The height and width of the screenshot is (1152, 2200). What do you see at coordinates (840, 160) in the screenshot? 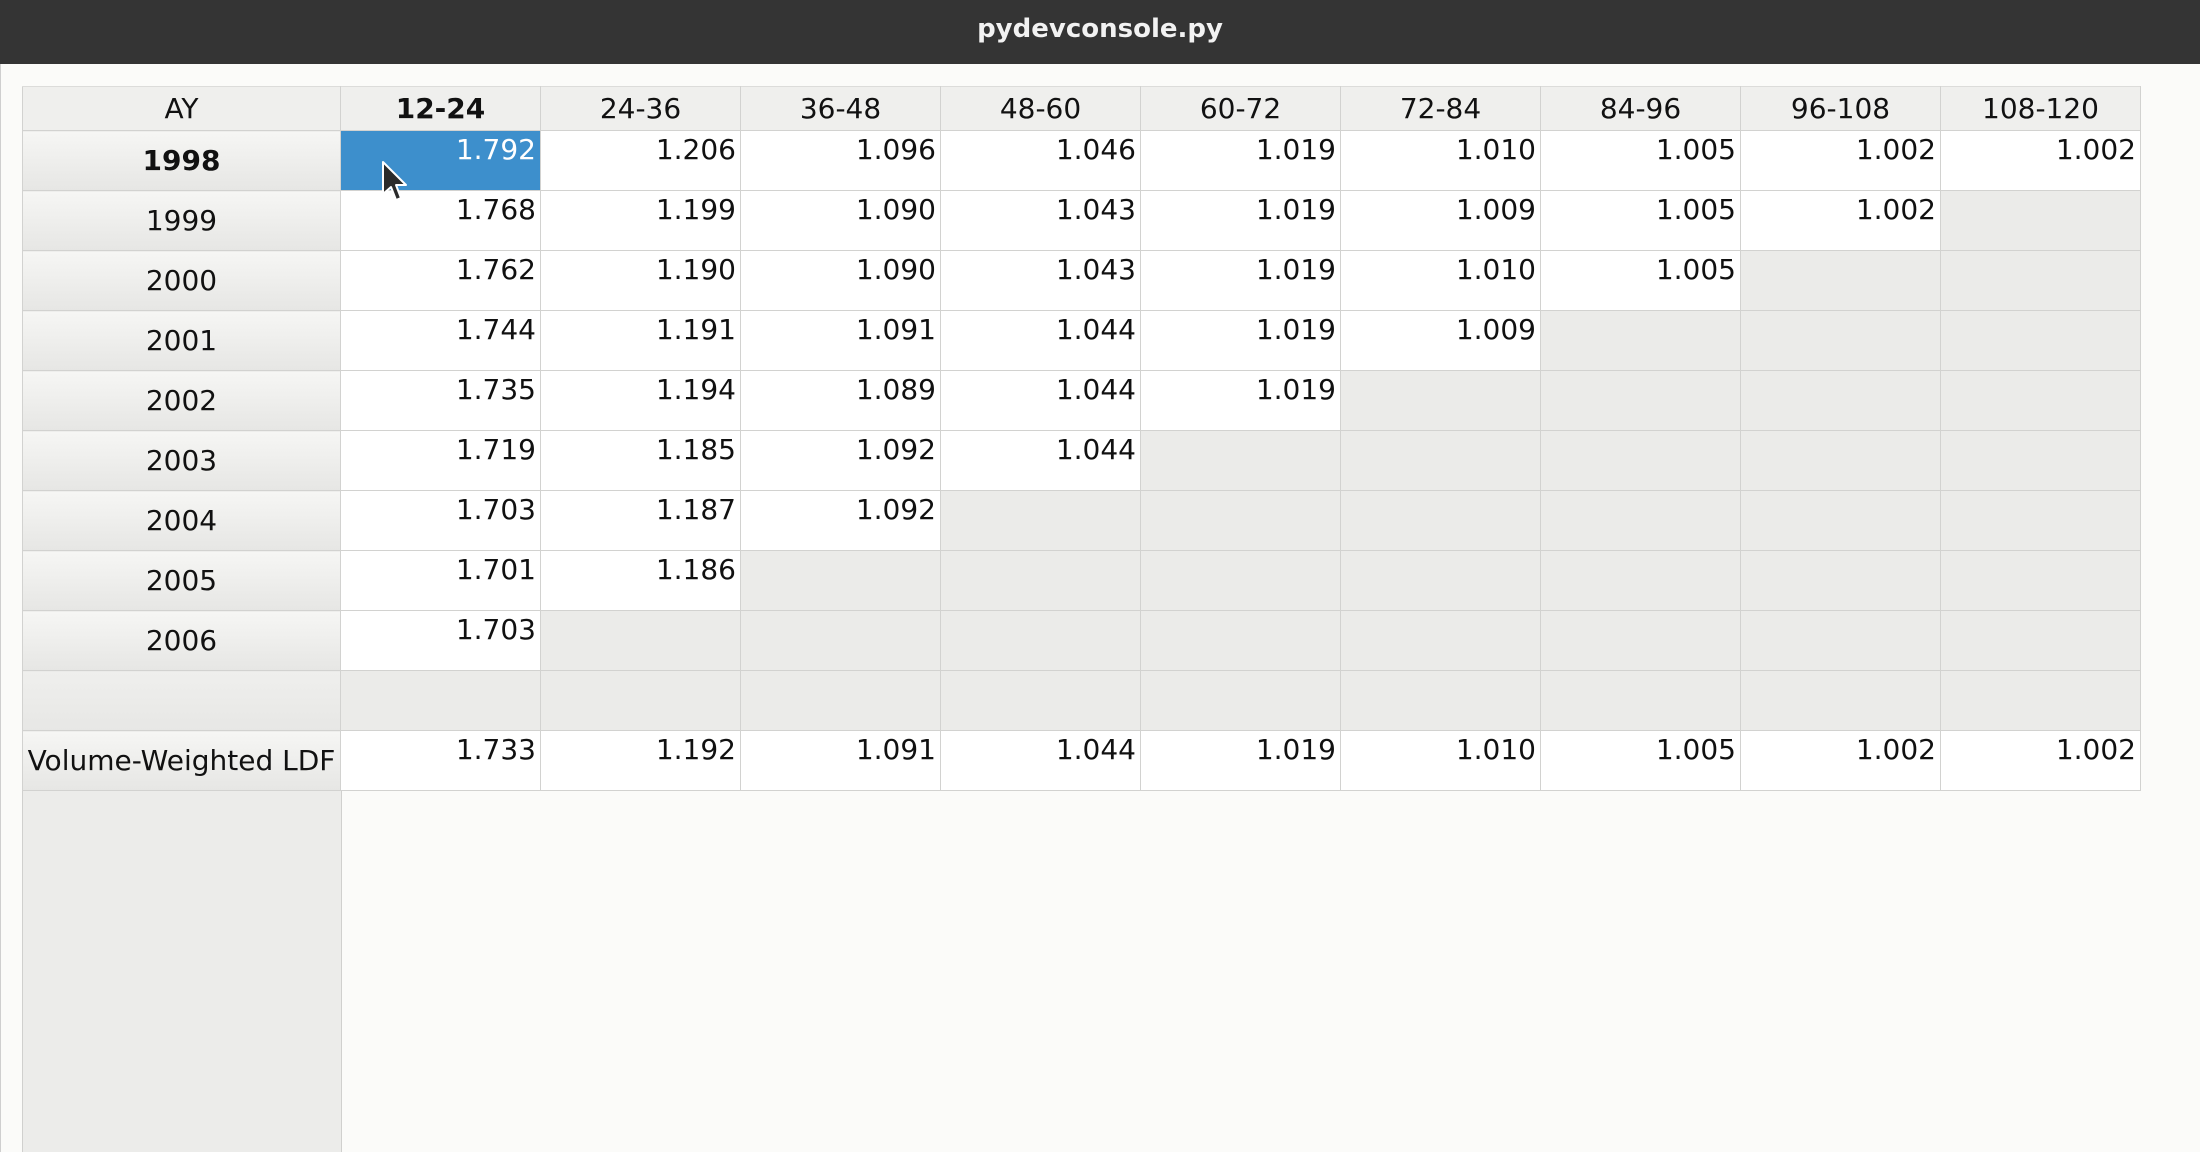
I see `table-cell: 1.096` at bounding box center [840, 160].